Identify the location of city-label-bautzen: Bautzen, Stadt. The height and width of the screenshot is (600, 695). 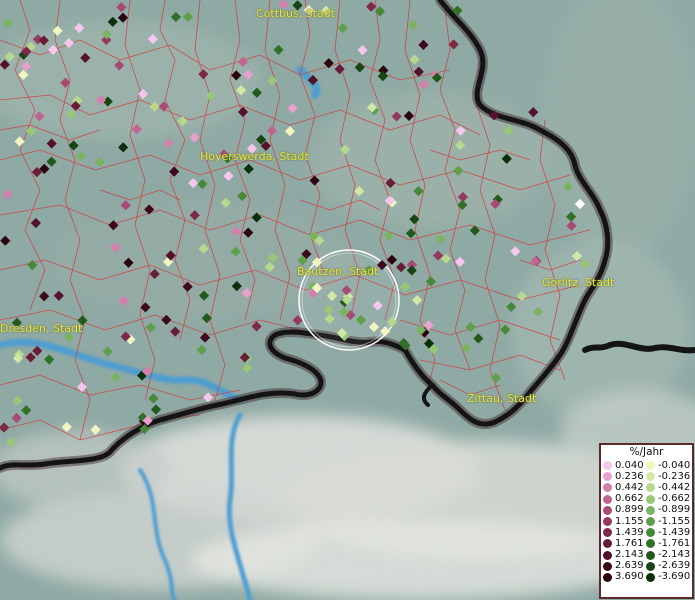
(338, 271).